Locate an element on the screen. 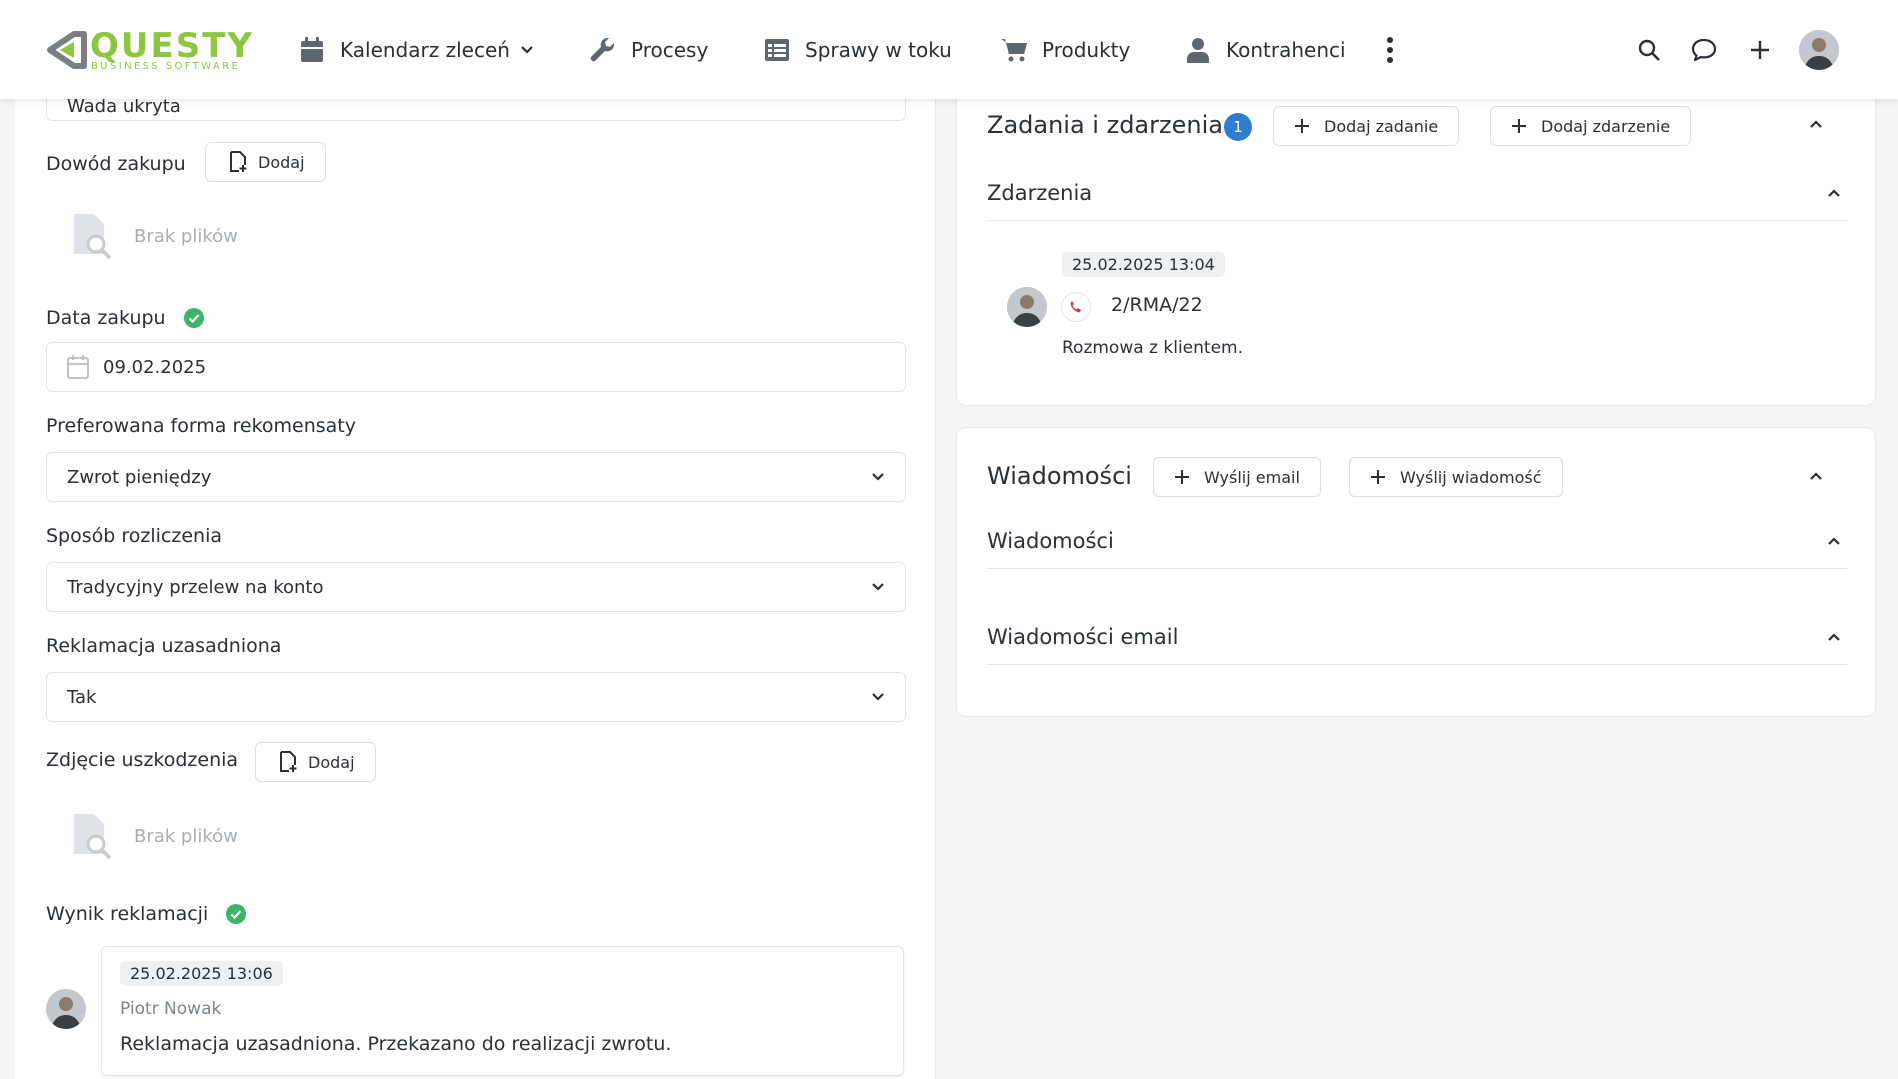  wynik-label-text: Wynik reklamacji is located at coordinates (127, 914).